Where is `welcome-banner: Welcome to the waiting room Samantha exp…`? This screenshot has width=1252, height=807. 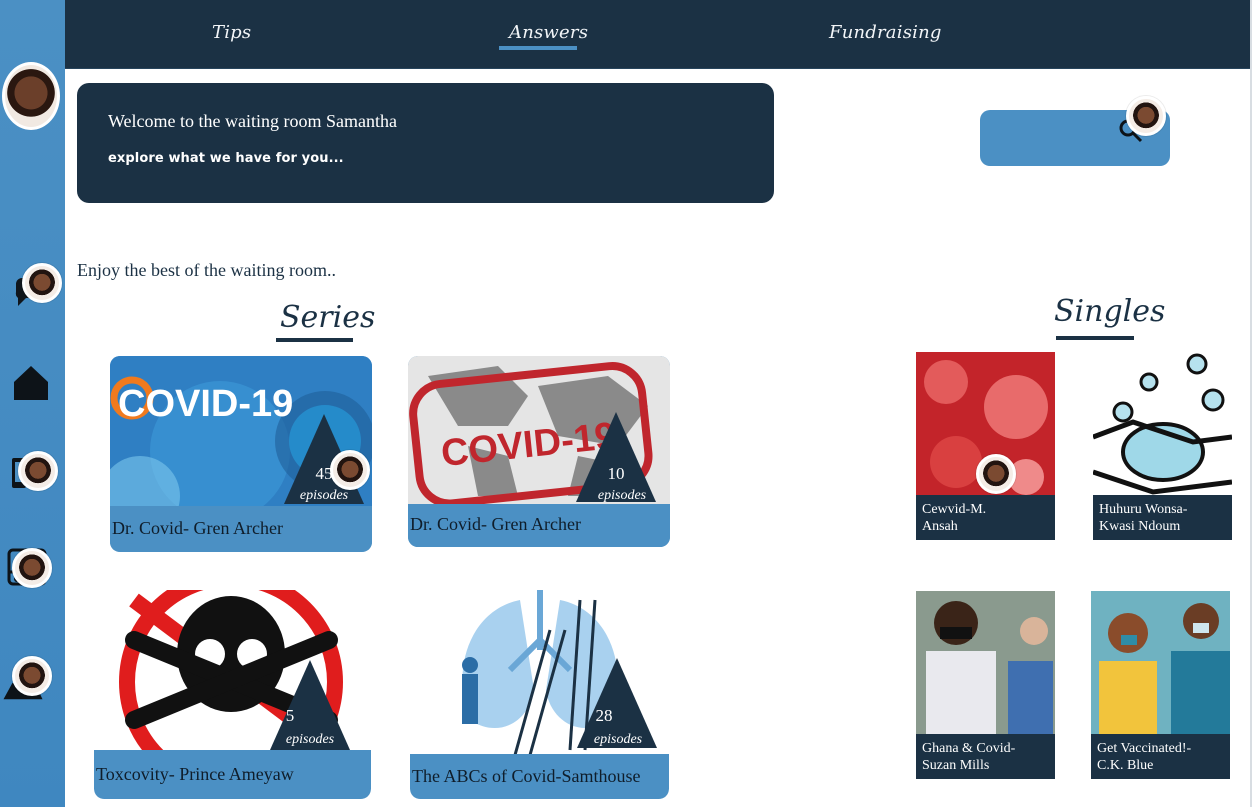 welcome-banner: Welcome to the waiting room Samantha exp… is located at coordinates (425, 143).